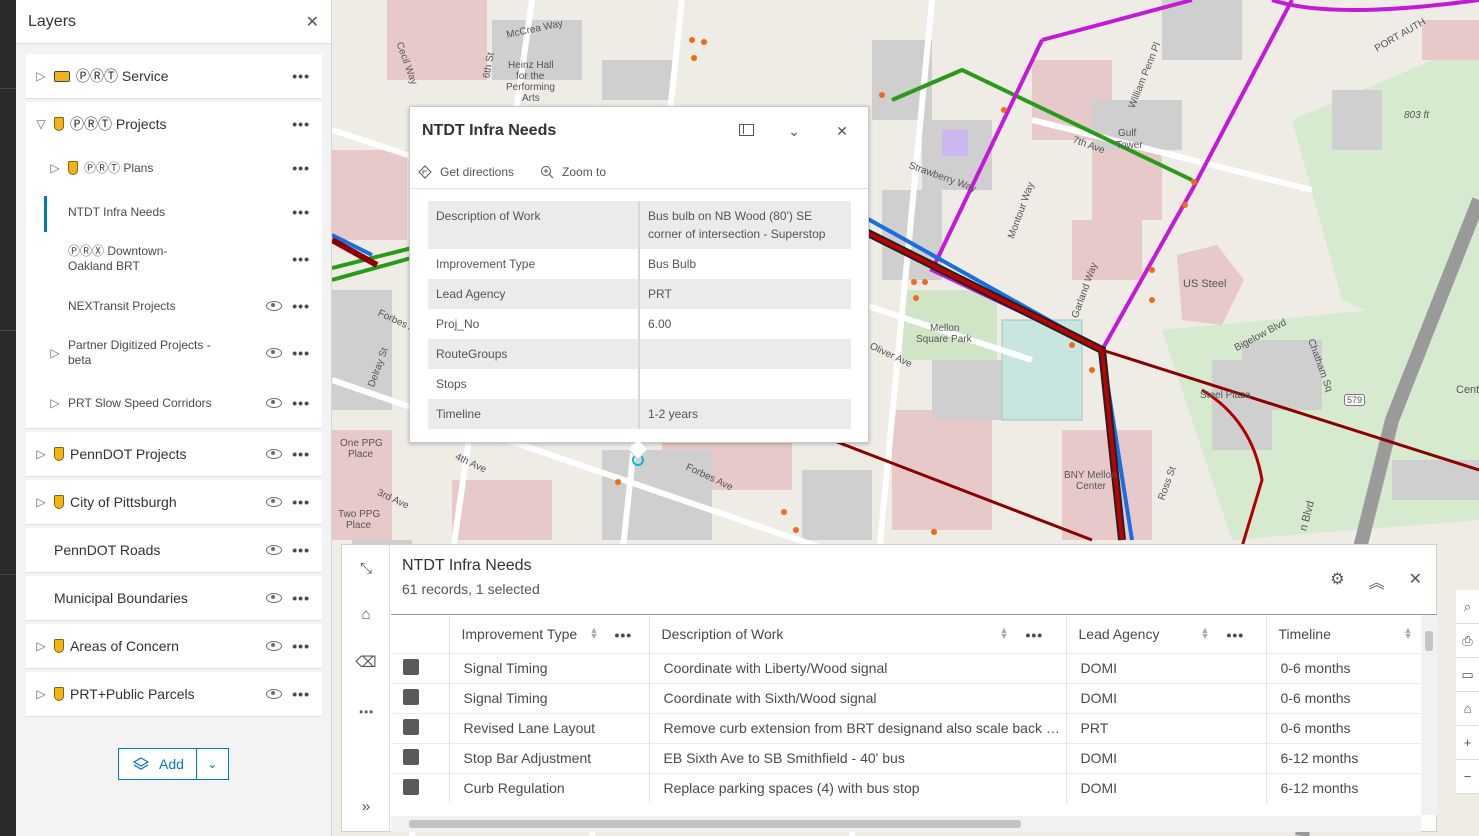  What do you see at coordinates (174, 454) in the screenshot?
I see `layer-penndot-projects: ▷ PennDOT Projects •••` at bounding box center [174, 454].